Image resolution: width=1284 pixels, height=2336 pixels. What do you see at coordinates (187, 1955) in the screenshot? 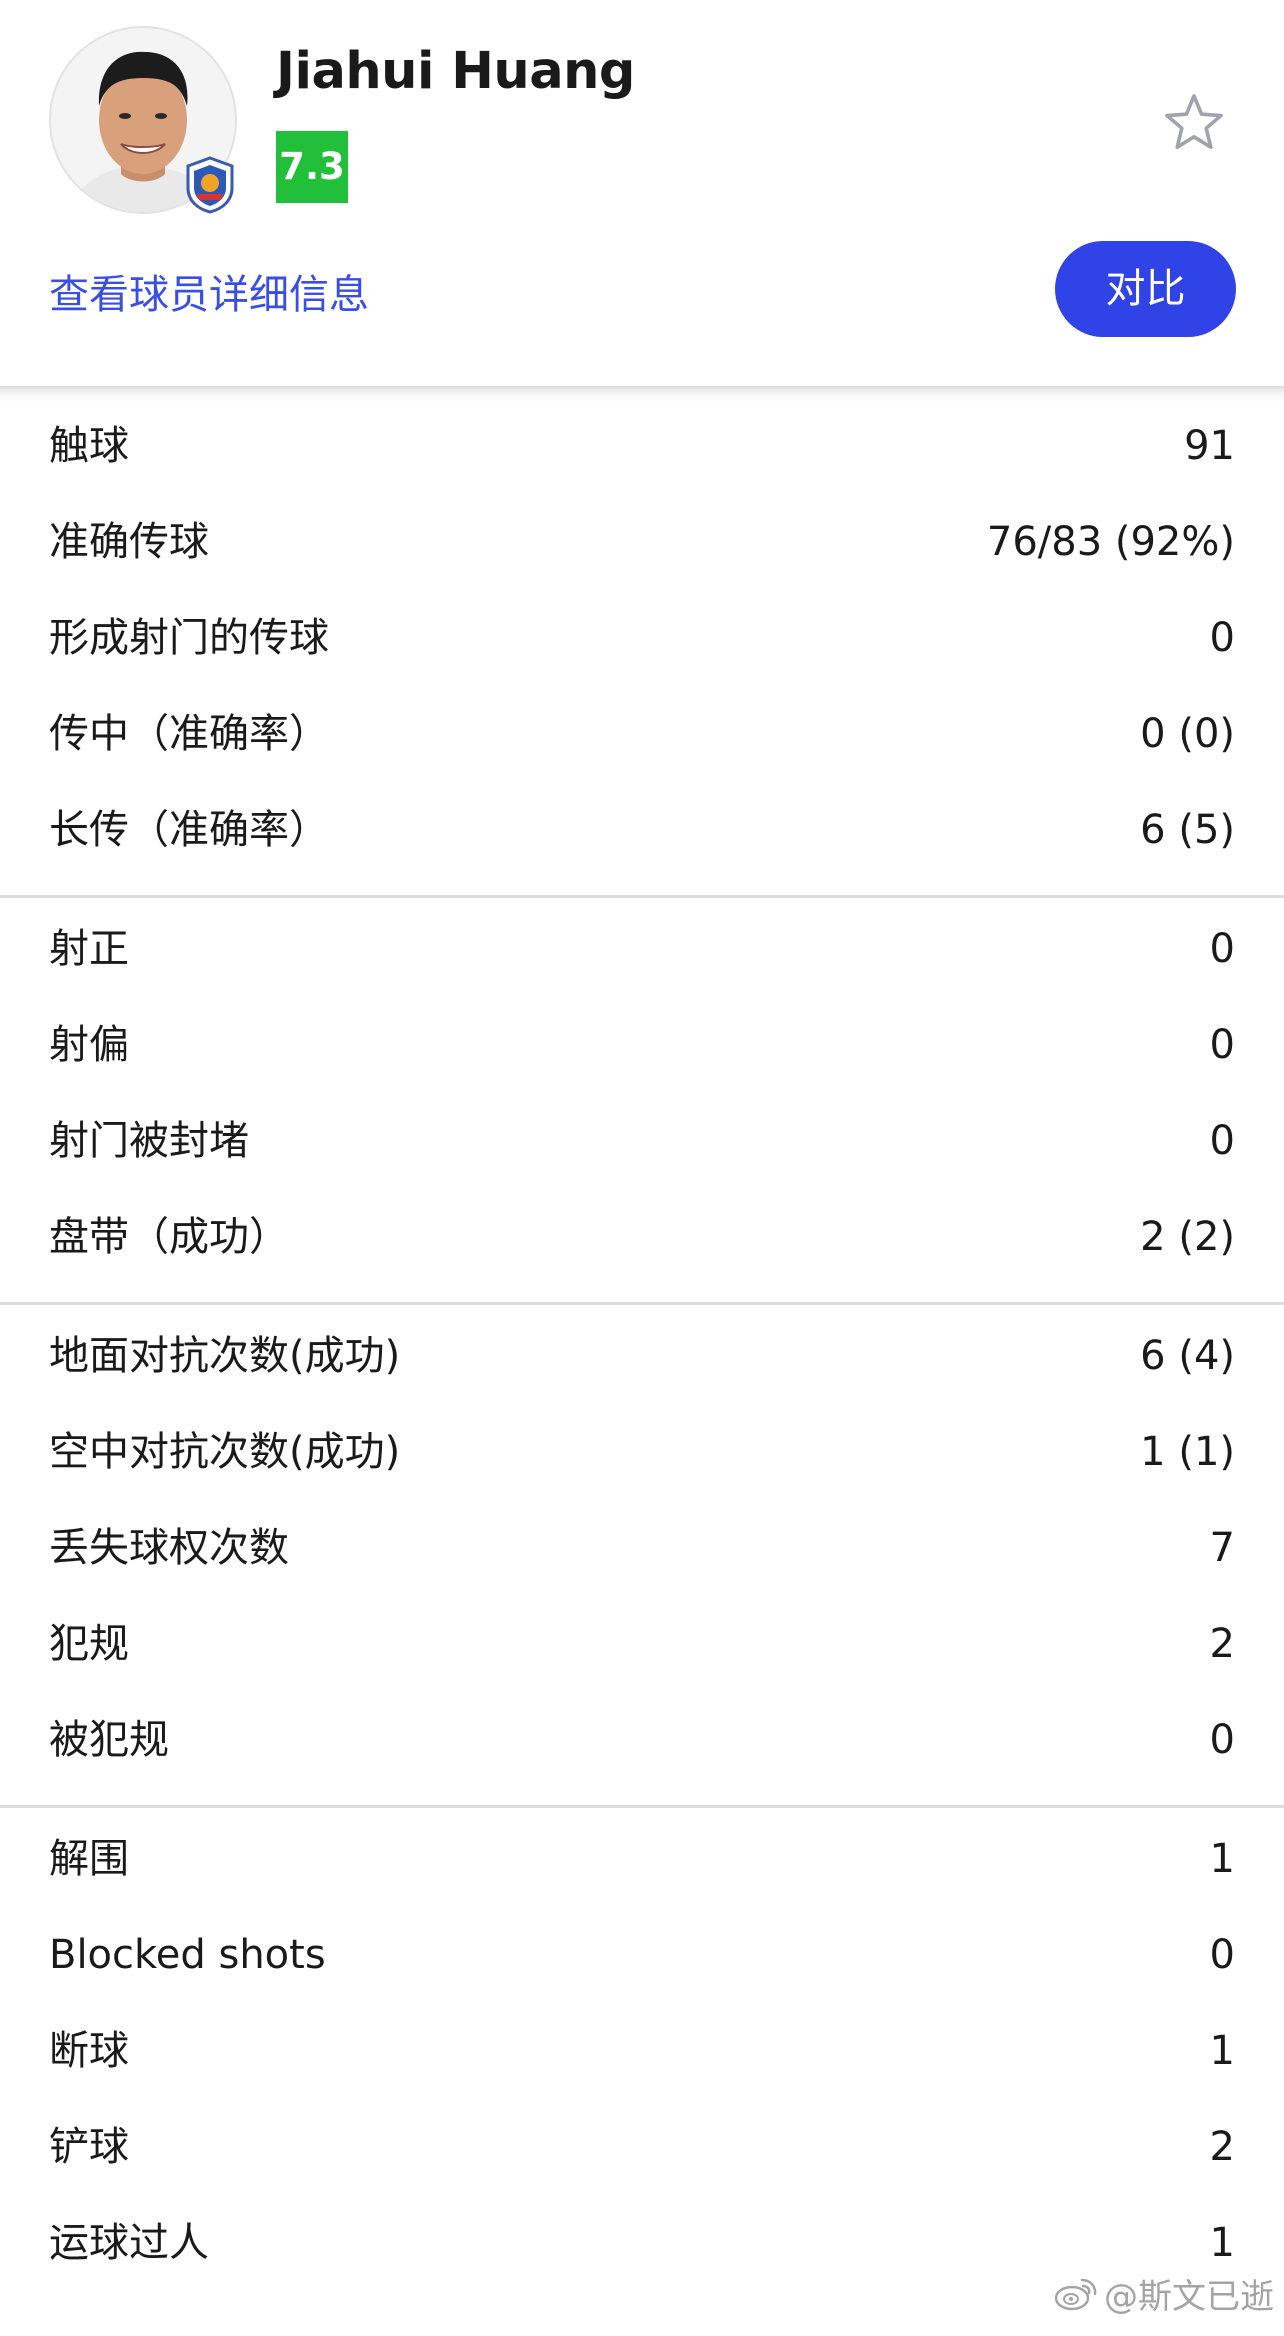
I see `stat-label: Blocked shots` at bounding box center [187, 1955].